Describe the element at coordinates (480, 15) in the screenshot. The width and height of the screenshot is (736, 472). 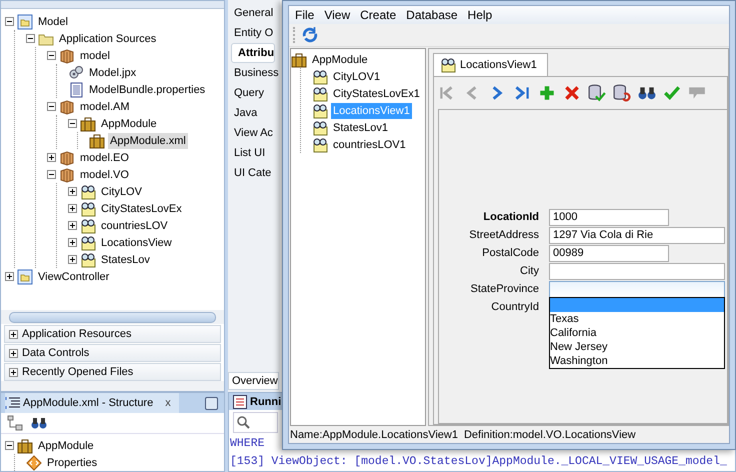
I see `menu-item: Help` at that location.